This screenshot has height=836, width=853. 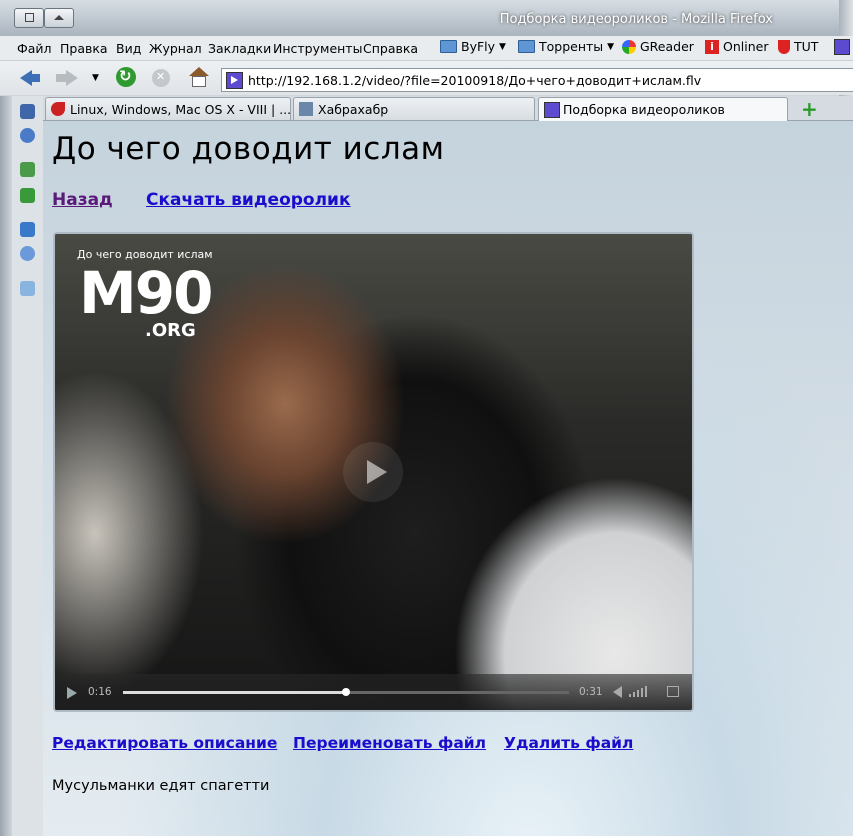 I want to click on bookmarks-sidebar-icon, so click(x=27, y=111).